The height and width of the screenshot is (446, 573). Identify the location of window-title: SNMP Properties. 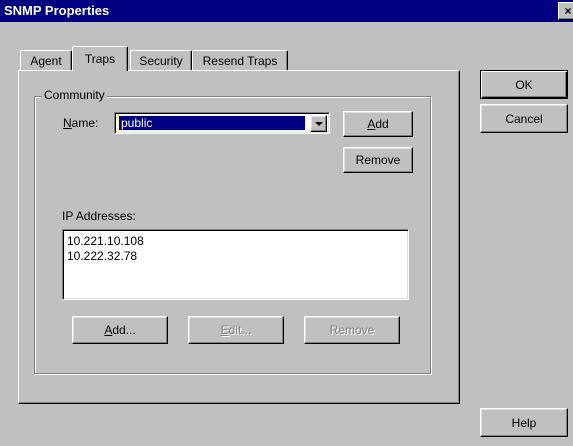
(57, 10).